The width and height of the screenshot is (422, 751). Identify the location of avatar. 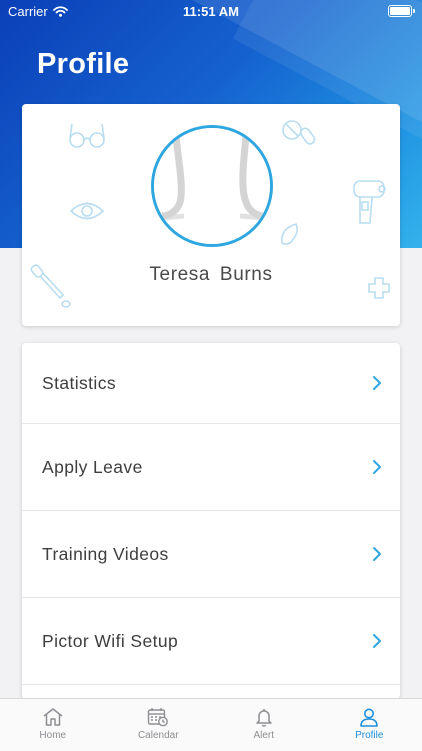
(212, 186).